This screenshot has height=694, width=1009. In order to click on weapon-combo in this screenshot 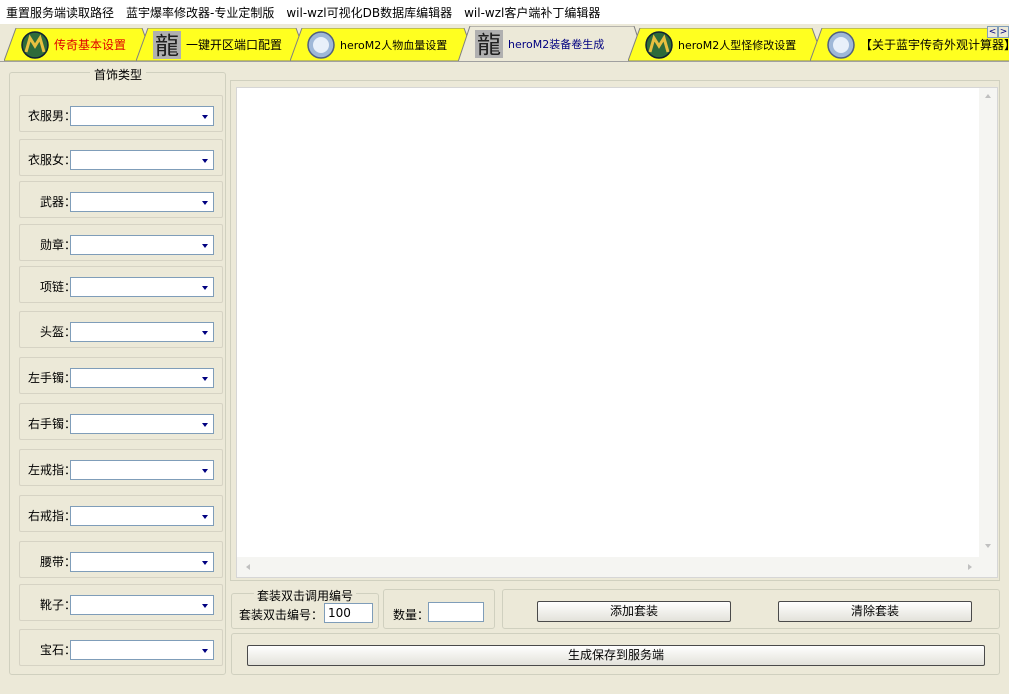, I will do `click(142, 202)`.